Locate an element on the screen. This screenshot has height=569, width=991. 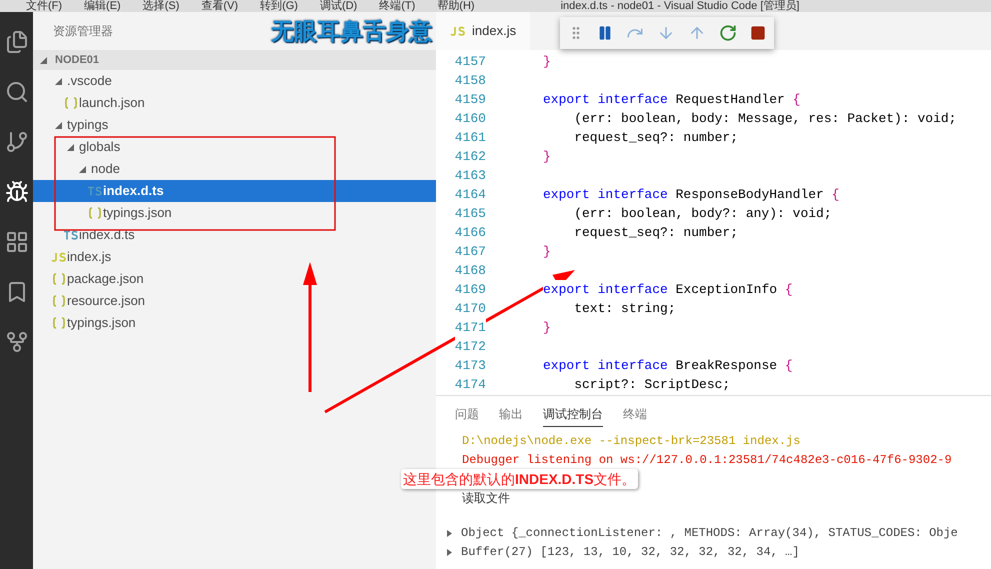
console-object: Buffer(27) [123, 13, 10, 32, 32, 32, 32, 34, …] is located at coordinates (630, 552).